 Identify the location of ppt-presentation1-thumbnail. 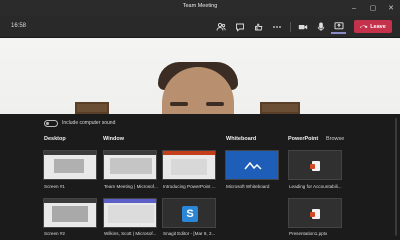
(315, 213).